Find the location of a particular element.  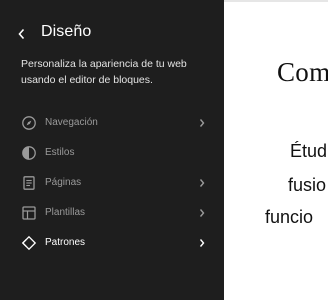

sidebar-item-label: Estilos is located at coordinates (60, 152).